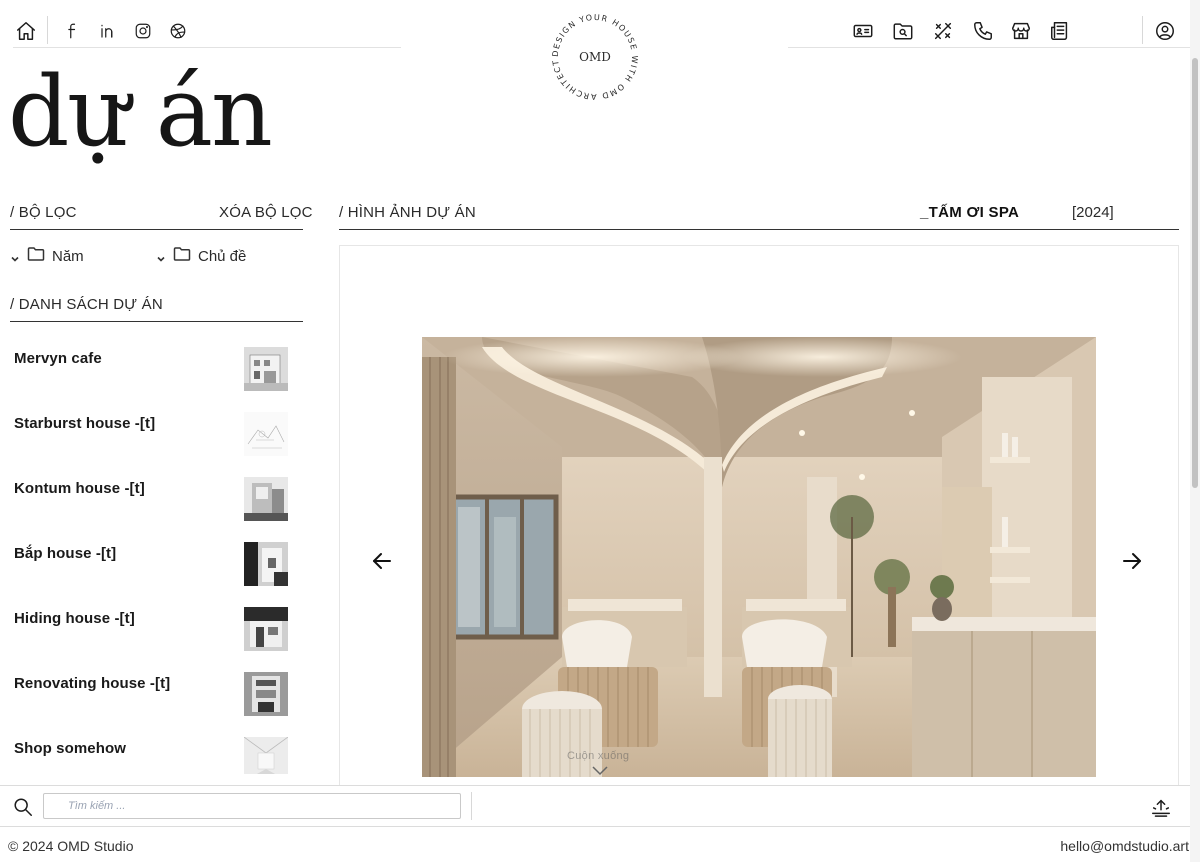  Describe the element at coordinates (1195, 273) in the screenshot. I see `scrollbar-thumb` at that location.